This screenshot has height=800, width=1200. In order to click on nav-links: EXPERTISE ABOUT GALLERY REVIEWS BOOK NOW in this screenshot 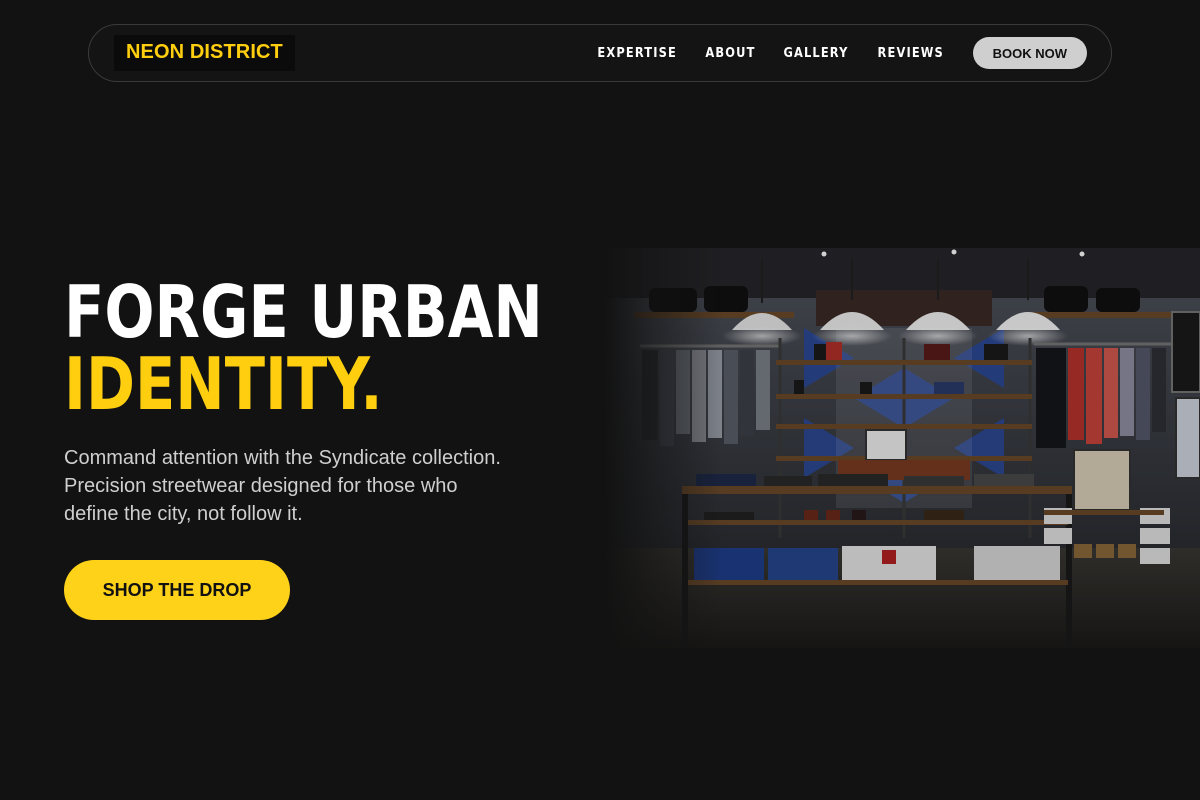, I will do `click(839, 53)`.